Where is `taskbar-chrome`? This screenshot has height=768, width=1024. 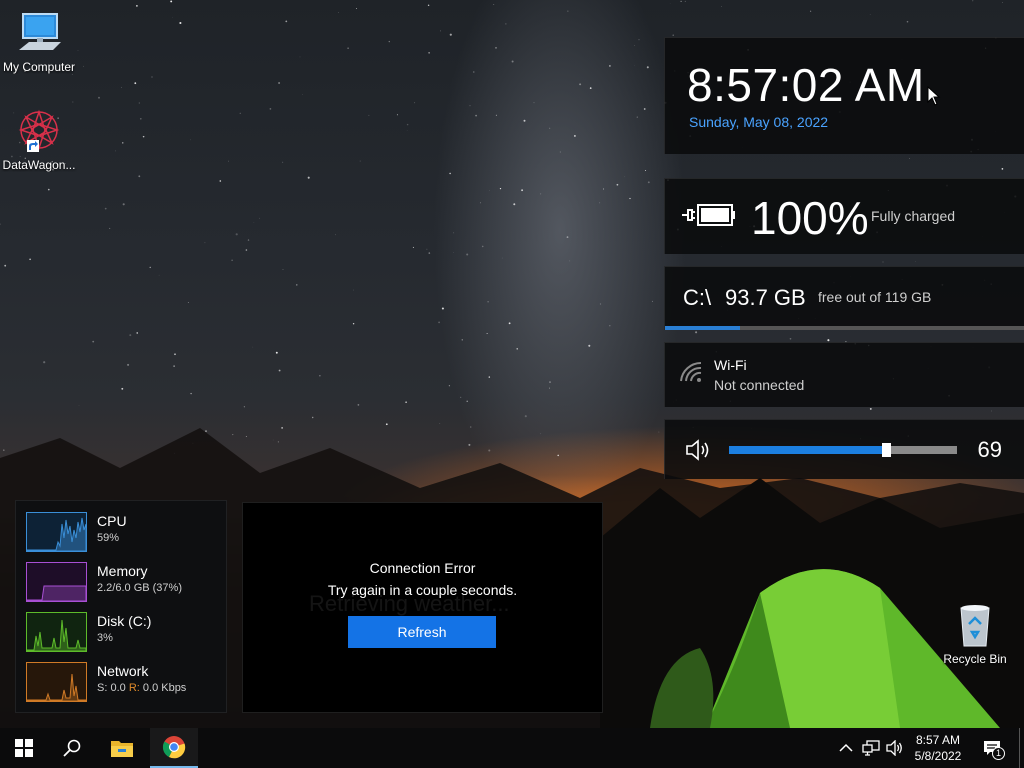
taskbar-chrome is located at coordinates (174, 748).